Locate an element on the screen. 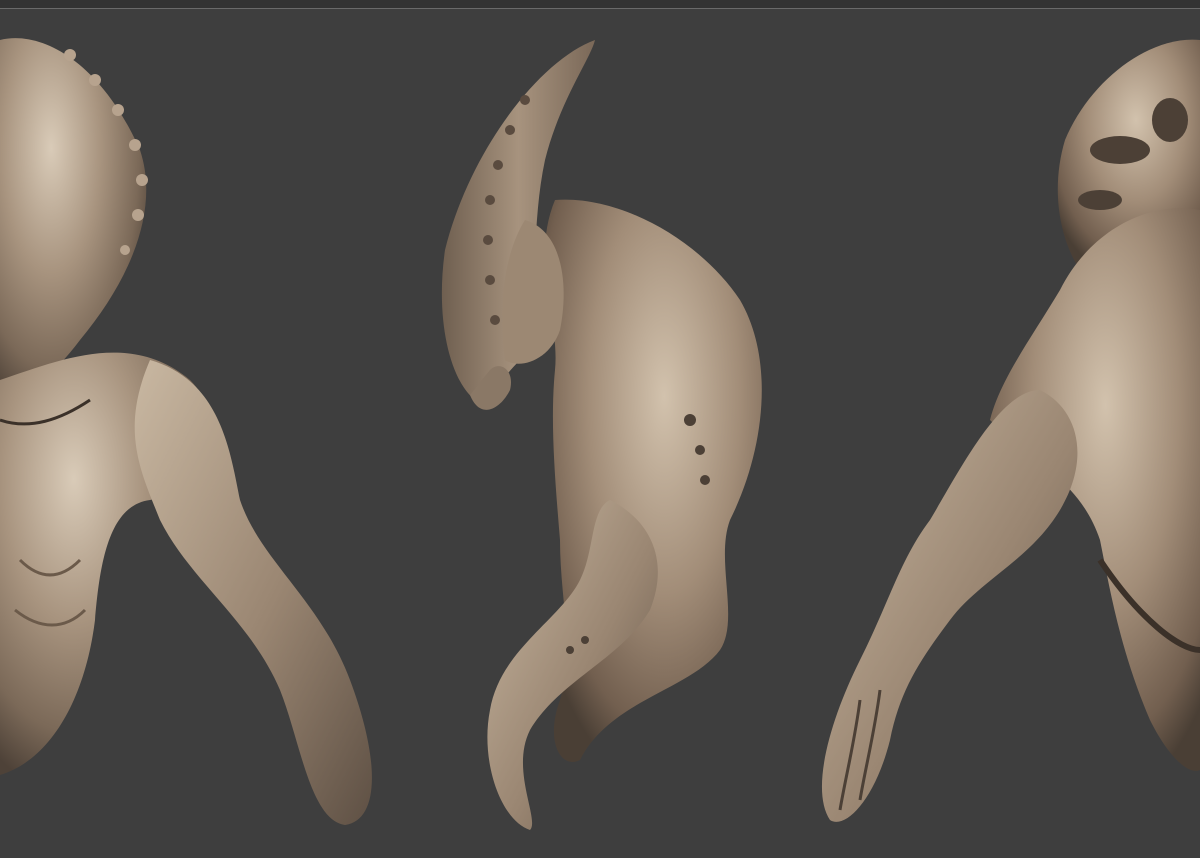 This screenshot has height=858, width=1200. front-arm is located at coordinates (253, 592).